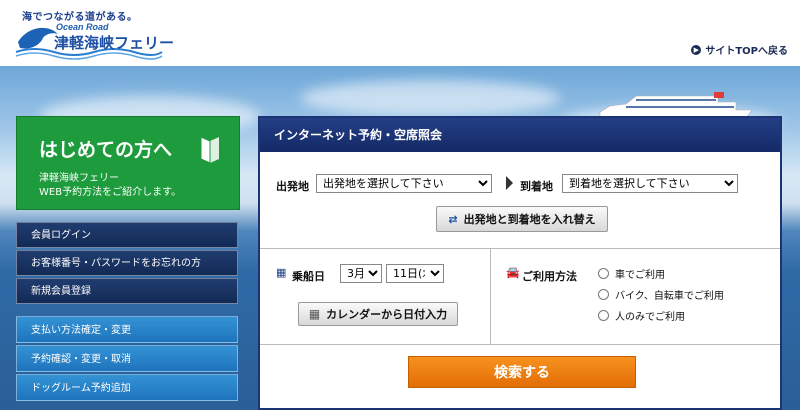 This screenshot has height=410, width=800. I want to click on arrival-select: 到着地を選択して下さい, so click(650, 183).